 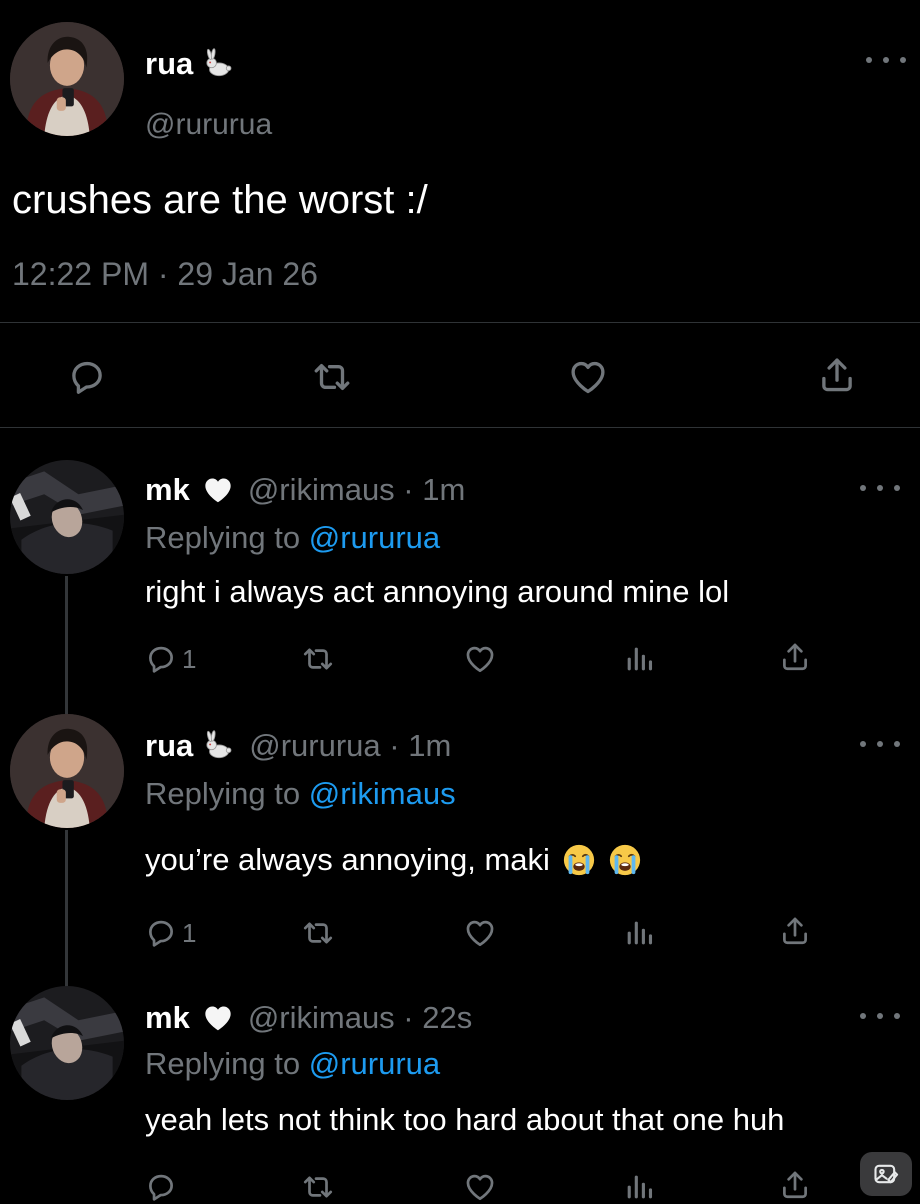 What do you see at coordinates (208, 125) in the screenshot?
I see `author-handle: @rururua` at bounding box center [208, 125].